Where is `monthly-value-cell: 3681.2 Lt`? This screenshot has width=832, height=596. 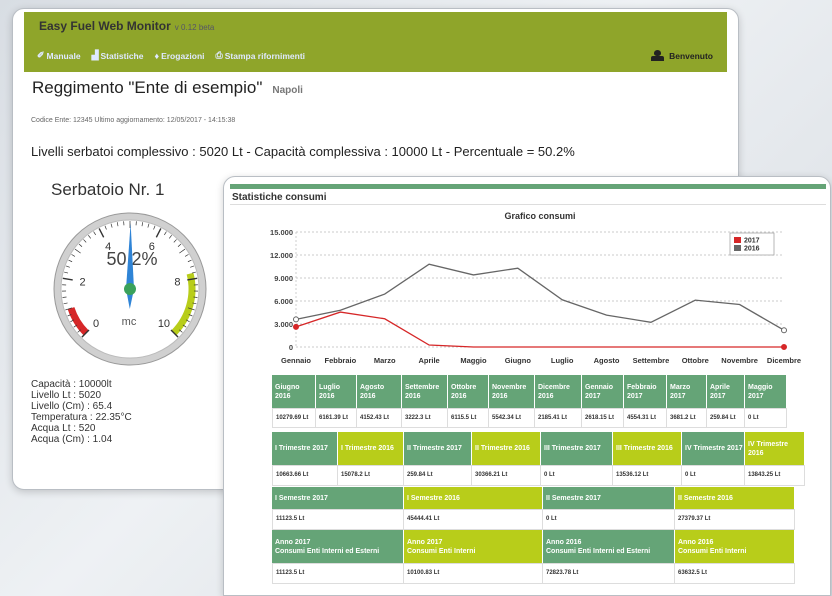
monthly-value-cell: 3681.2 Lt is located at coordinates (687, 418).